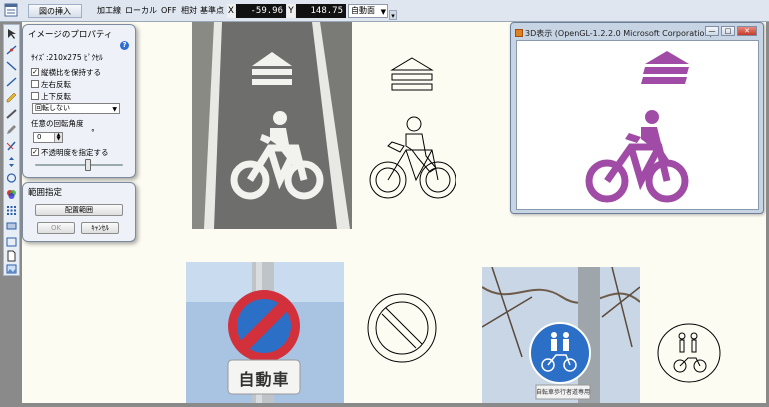 The image size is (769, 407). Describe the element at coordinates (11, 66) in the screenshot. I see `line-tool-icon` at that location.